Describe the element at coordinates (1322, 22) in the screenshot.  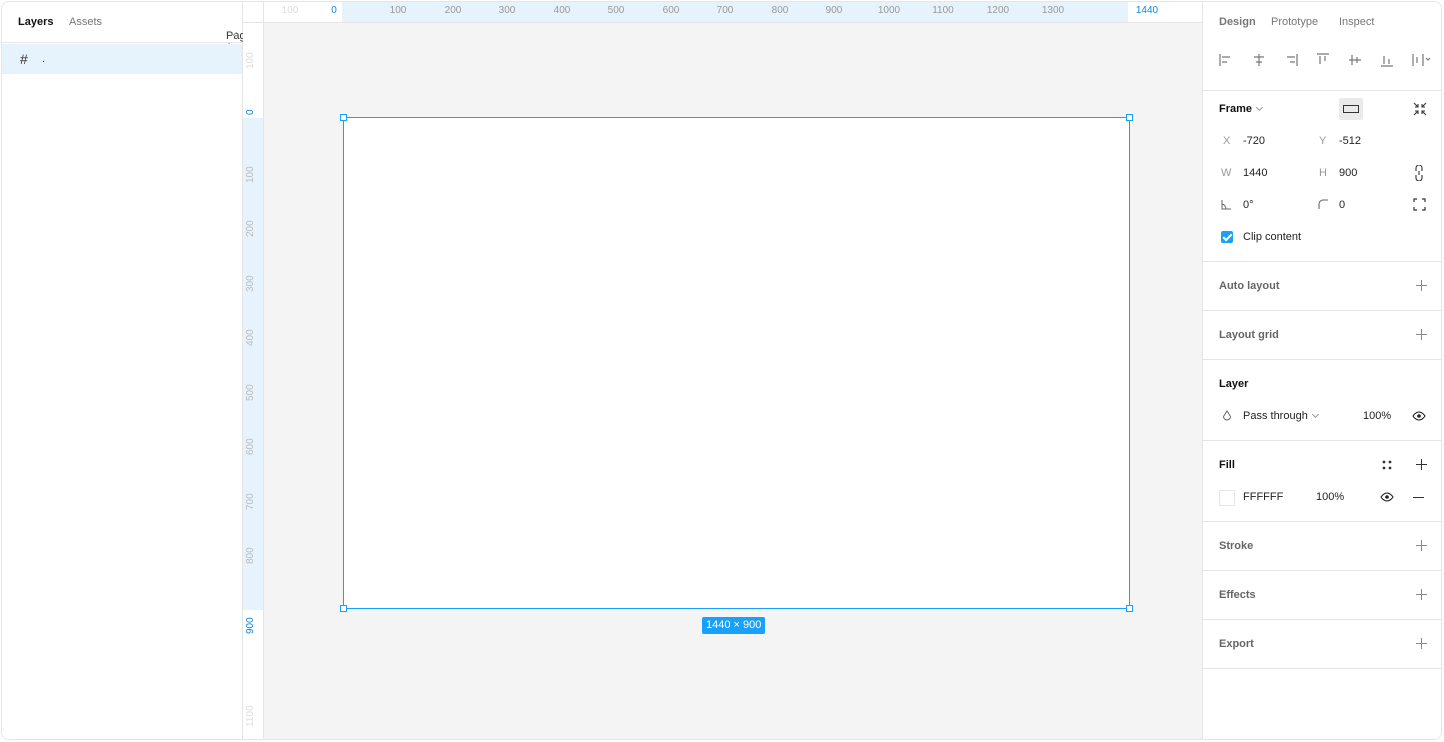
I see `right-panel-tabs: Design Prototype Inspect` at that location.